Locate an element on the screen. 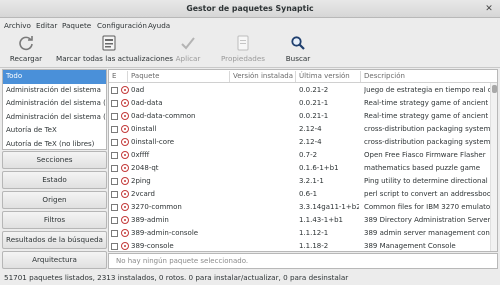 The height and width of the screenshot is (285, 500). status-button: Estado is located at coordinates (54, 180).